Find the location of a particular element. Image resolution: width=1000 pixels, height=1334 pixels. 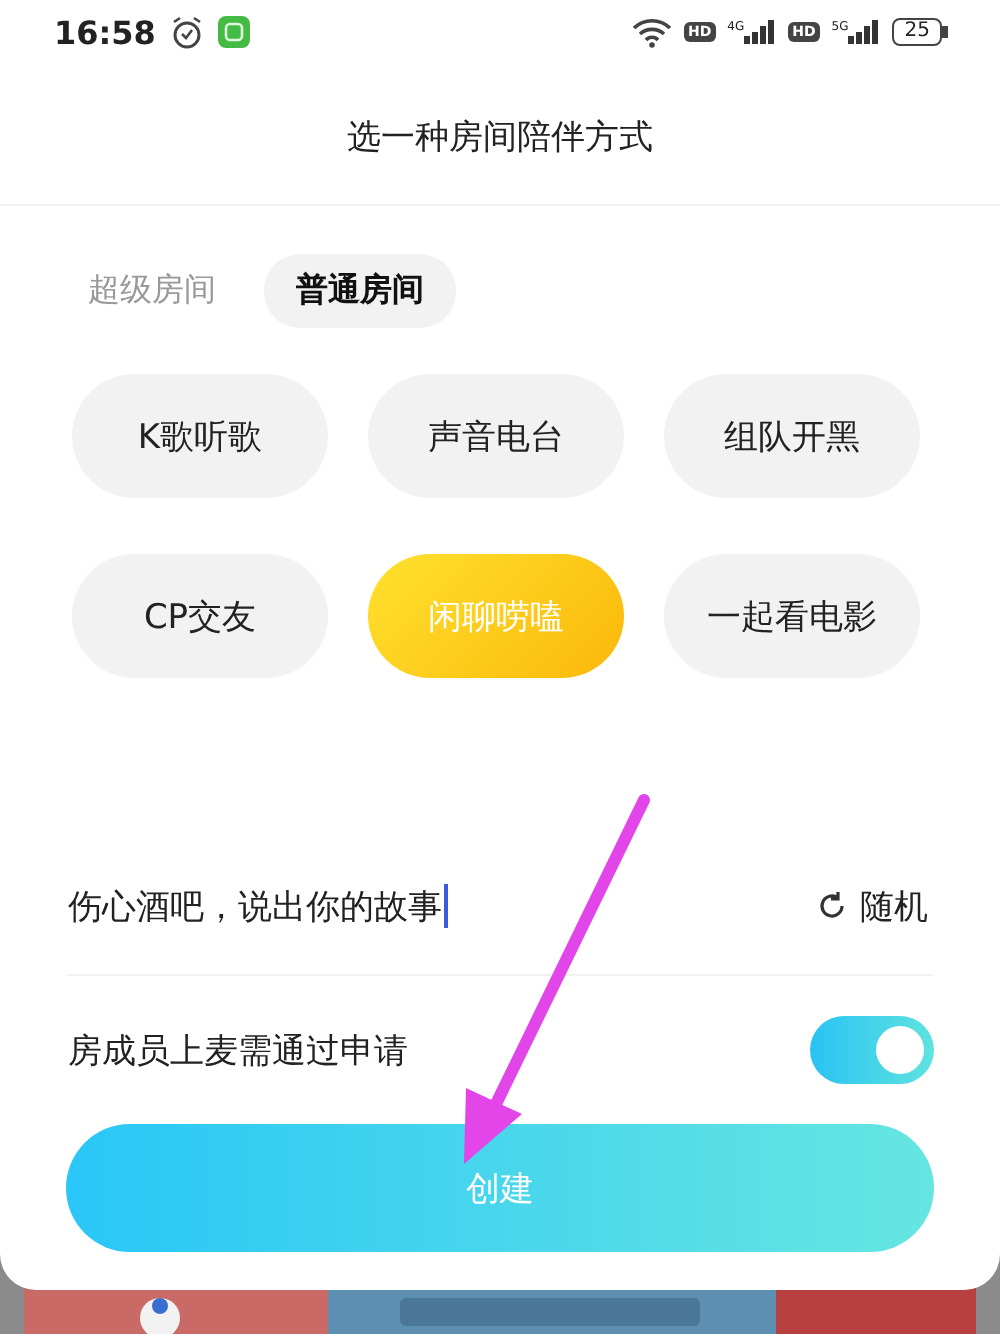

battery-icon: 25 is located at coordinates (920, 32).